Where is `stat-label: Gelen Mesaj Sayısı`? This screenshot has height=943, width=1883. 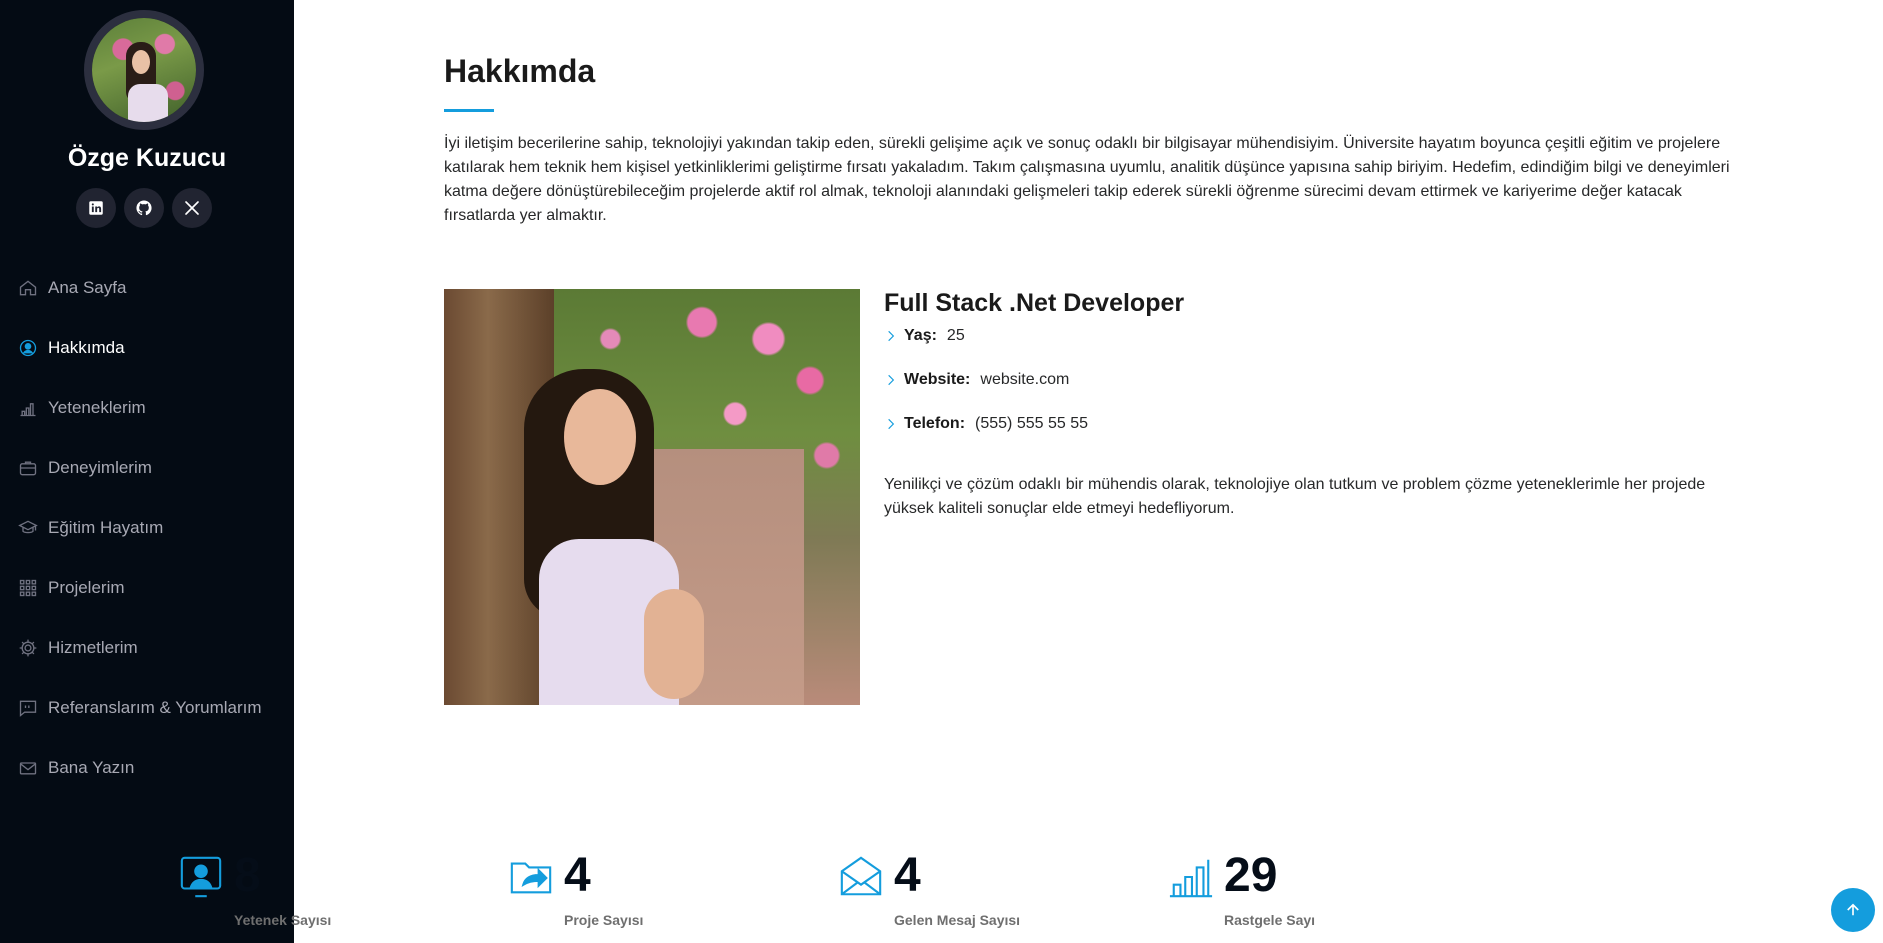 stat-label: Gelen Mesaj Sayısı is located at coordinates (957, 920).